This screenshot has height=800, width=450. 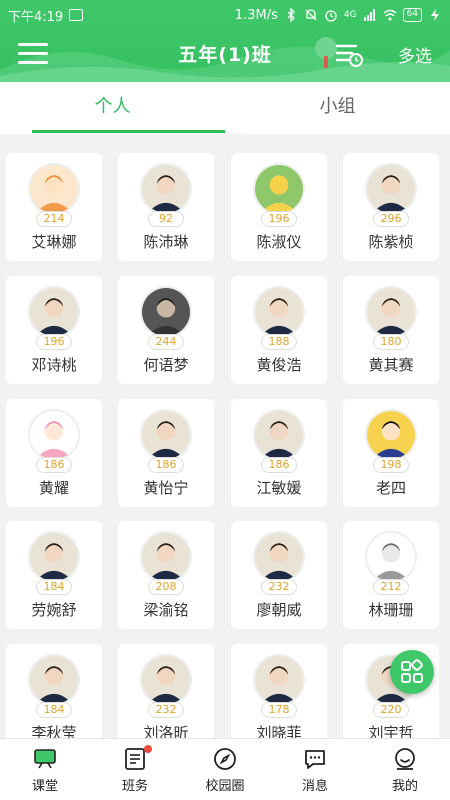 I want to click on student-name: 刘宇哲, so click(x=391, y=731).